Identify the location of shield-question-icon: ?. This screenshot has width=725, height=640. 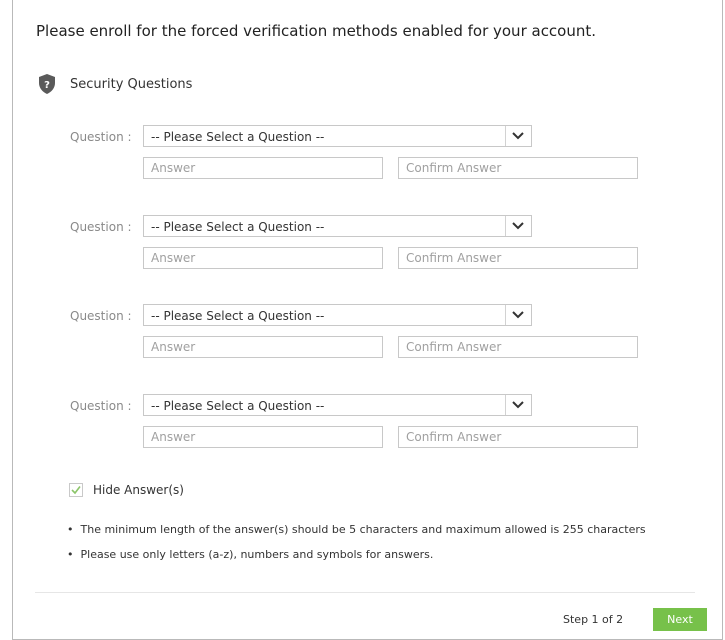
(47, 84).